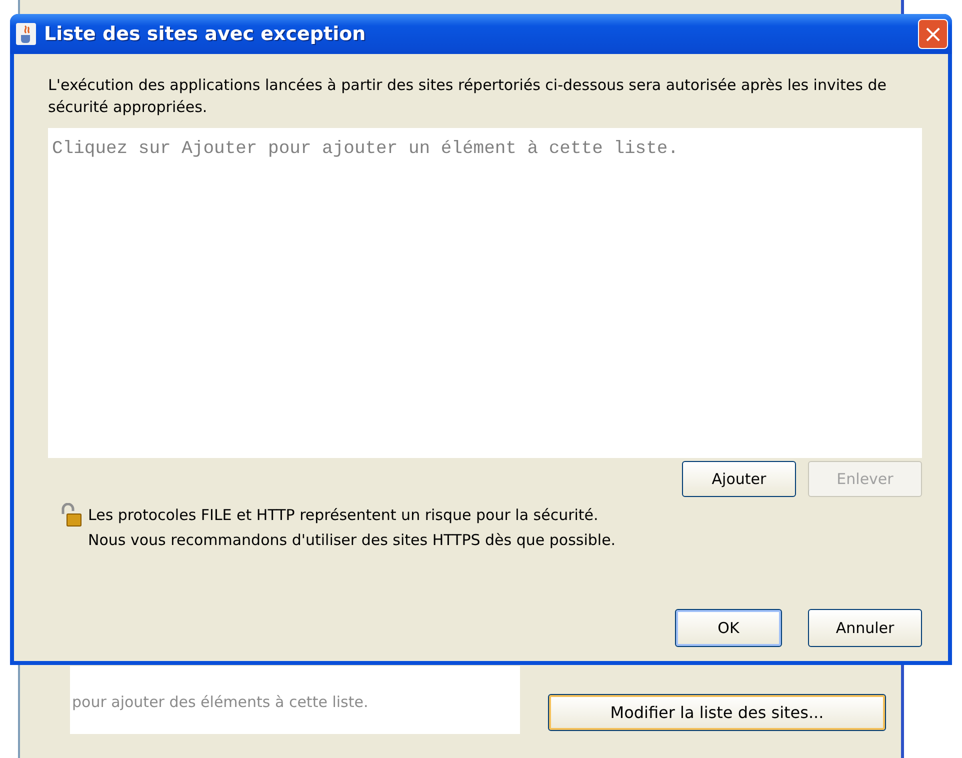 This screenshot has height=758, width=962. I want to click on list-hint: pour ajouter des éléments à cette liste., so click(220, 702).